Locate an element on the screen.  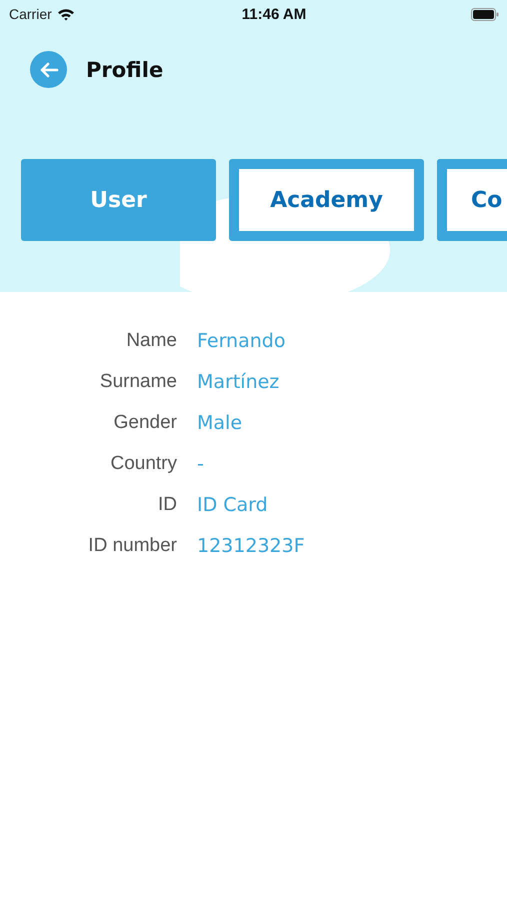
tab: Academy is located at coordinates (326, 200).